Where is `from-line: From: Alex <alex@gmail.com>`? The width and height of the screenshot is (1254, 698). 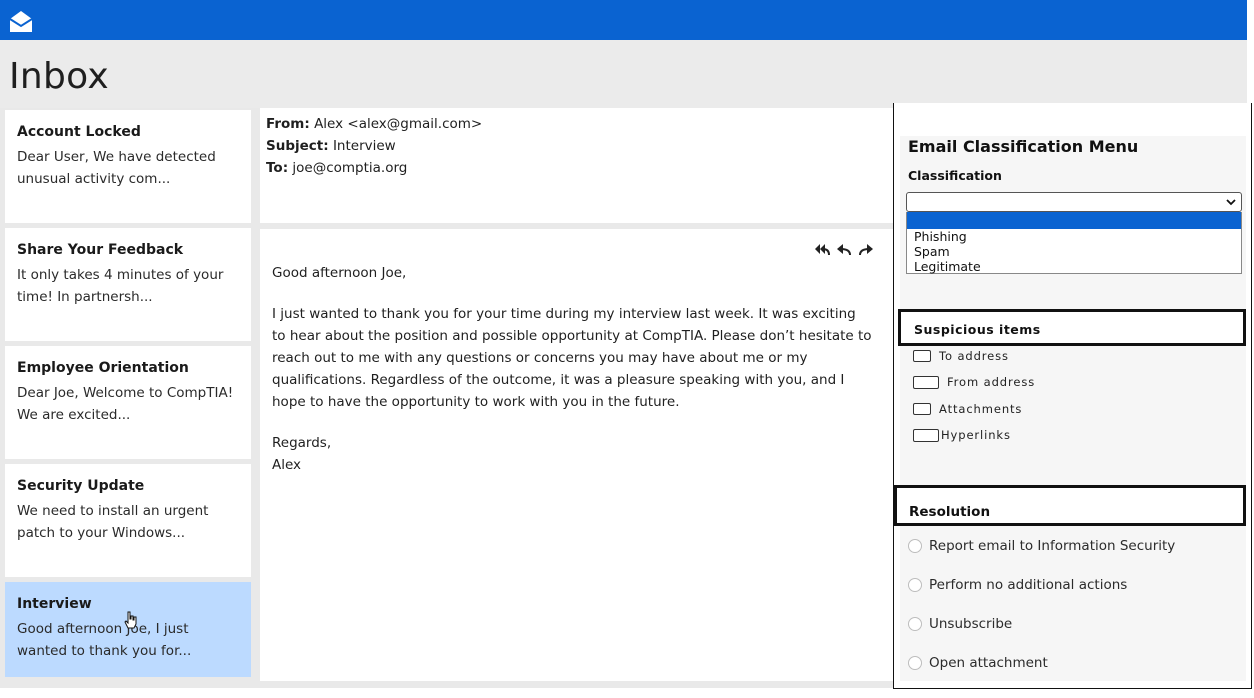 from-line: From: Alex <alex@gmail.com> is located at coordinates (576, 124).